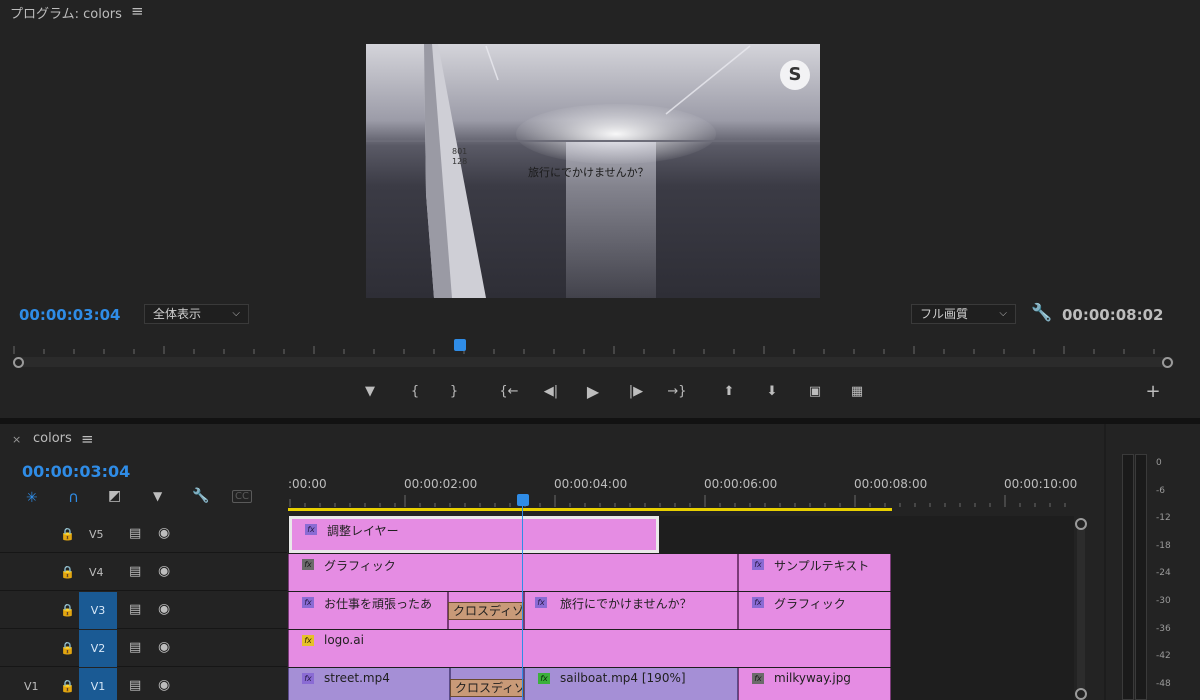  Describe the element at coordinates (441, 484) in the screenshot. I see `ruler-label: 00:00:02:00` at that location.